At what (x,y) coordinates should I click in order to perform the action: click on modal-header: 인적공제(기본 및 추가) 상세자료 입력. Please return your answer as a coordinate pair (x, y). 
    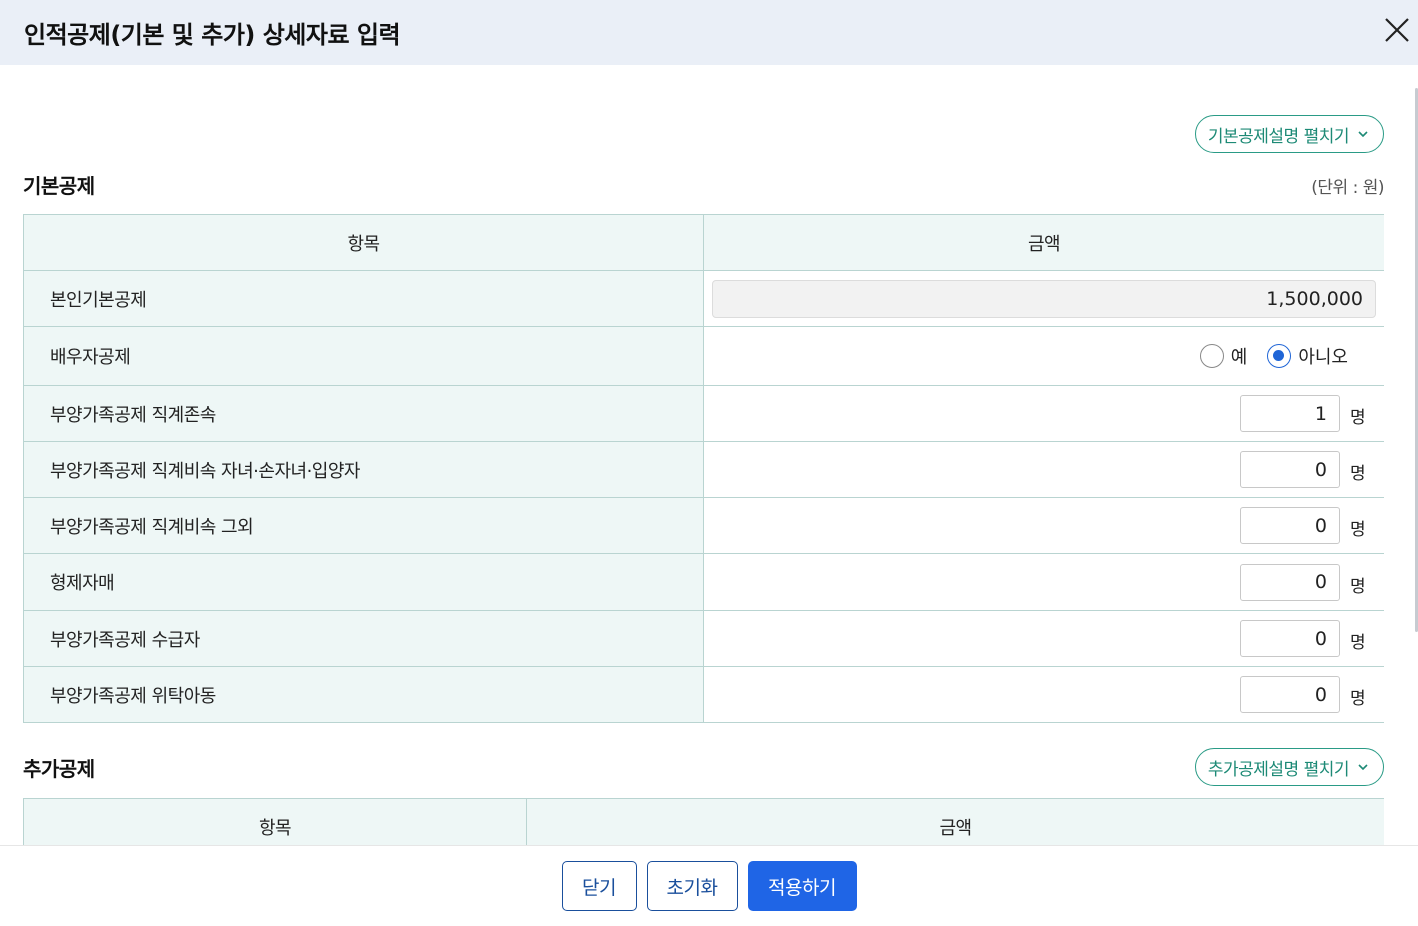
    Looking at the image, I should click on (709, 32).